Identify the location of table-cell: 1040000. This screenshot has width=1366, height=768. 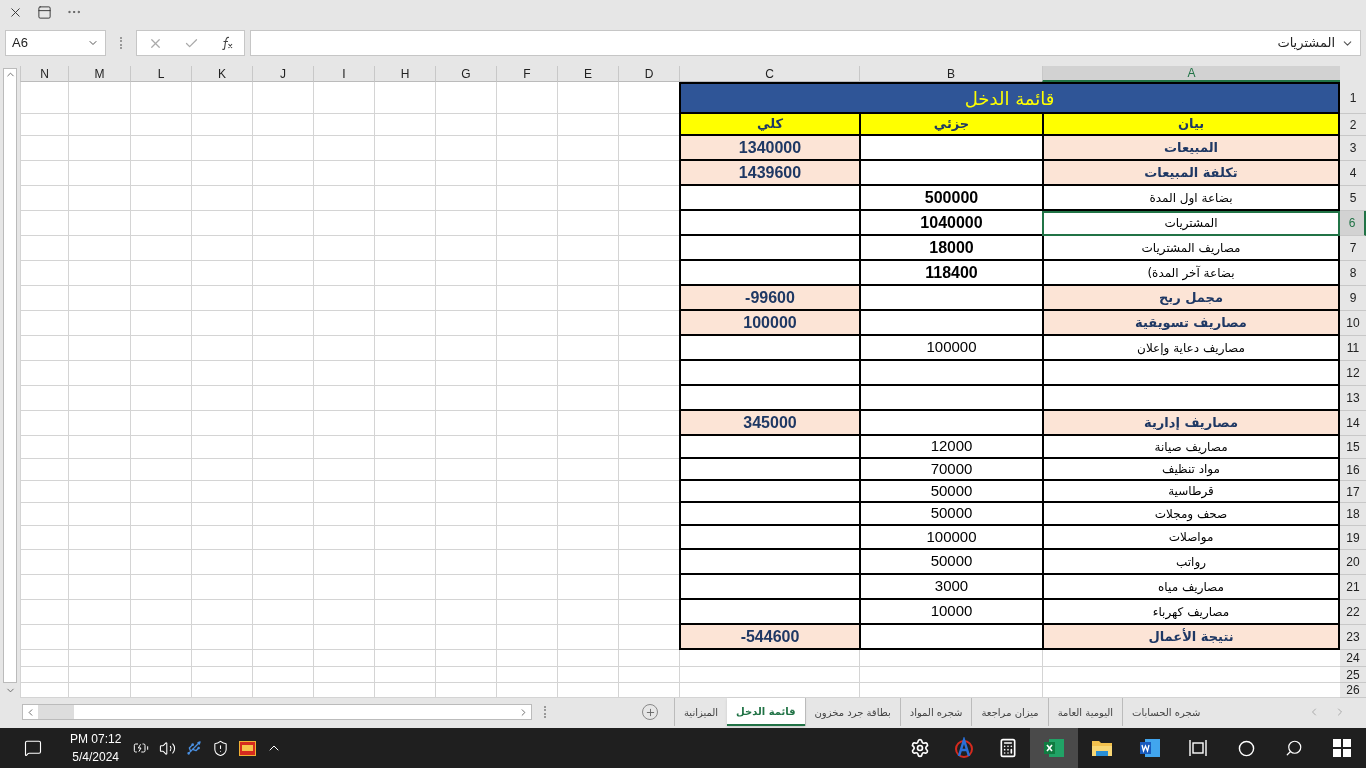
(950, 223).